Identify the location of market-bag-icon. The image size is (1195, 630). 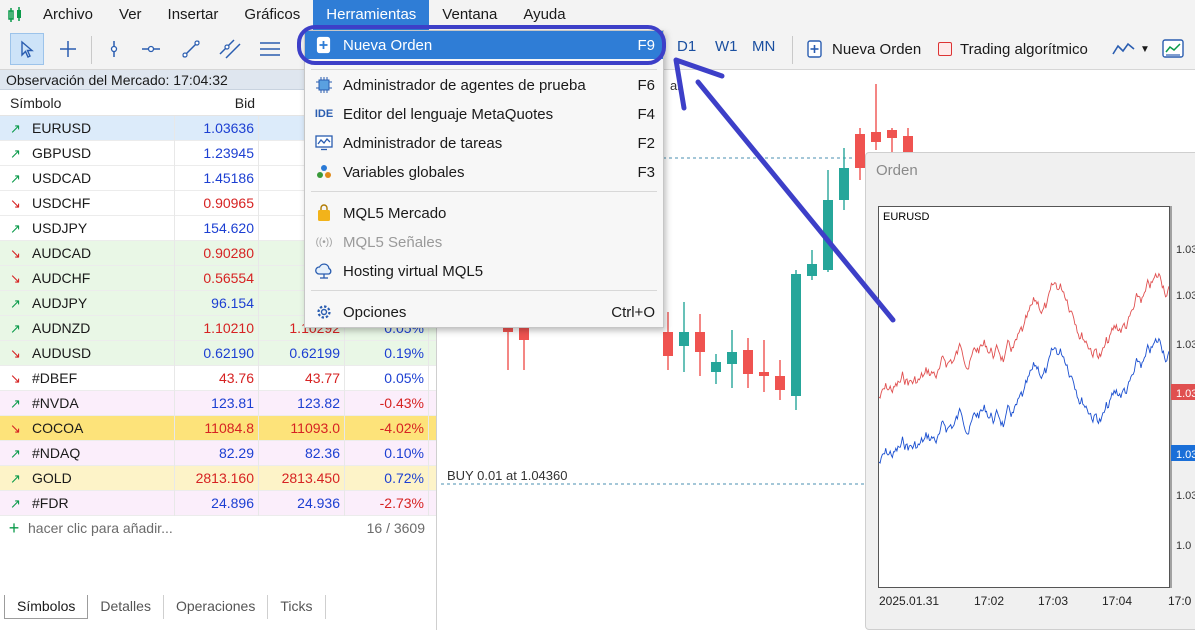
(324, 213).